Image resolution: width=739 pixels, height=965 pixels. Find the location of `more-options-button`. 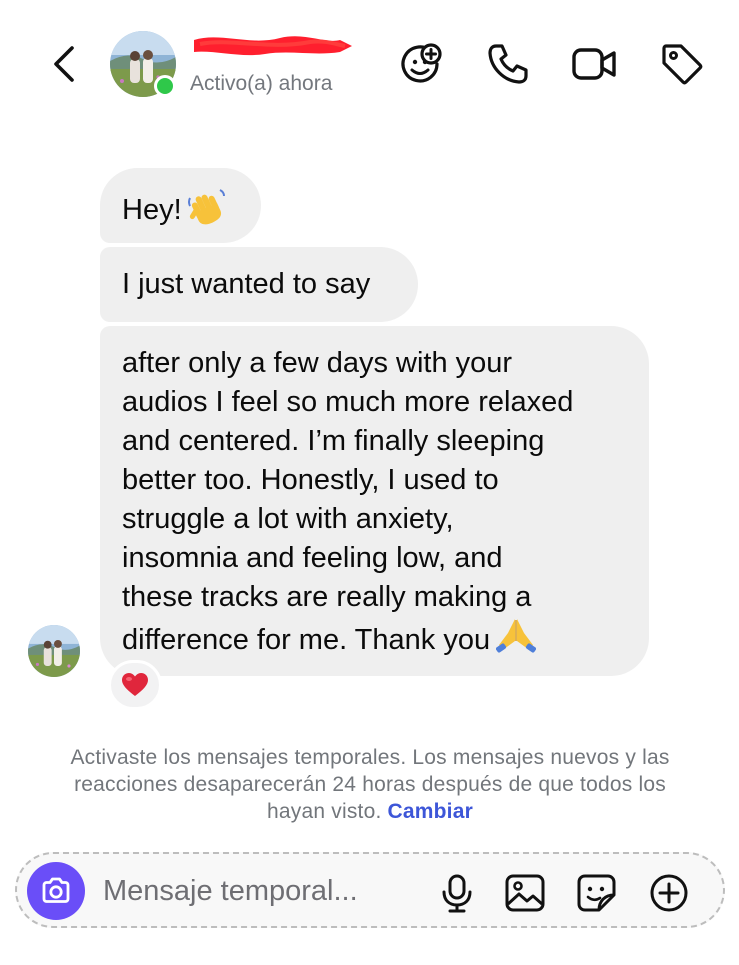

more-options-button is located at coordinates (669, 893).